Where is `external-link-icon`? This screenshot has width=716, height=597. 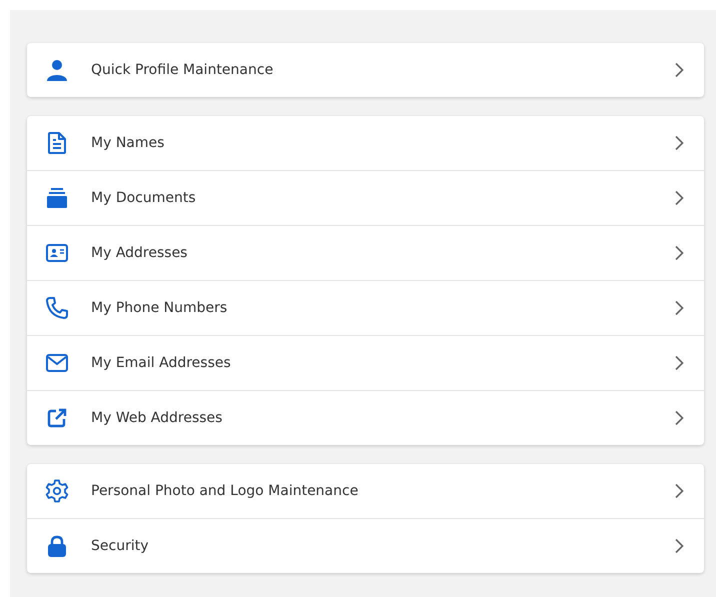 external-link-icon is located at coordinates (57, 418).